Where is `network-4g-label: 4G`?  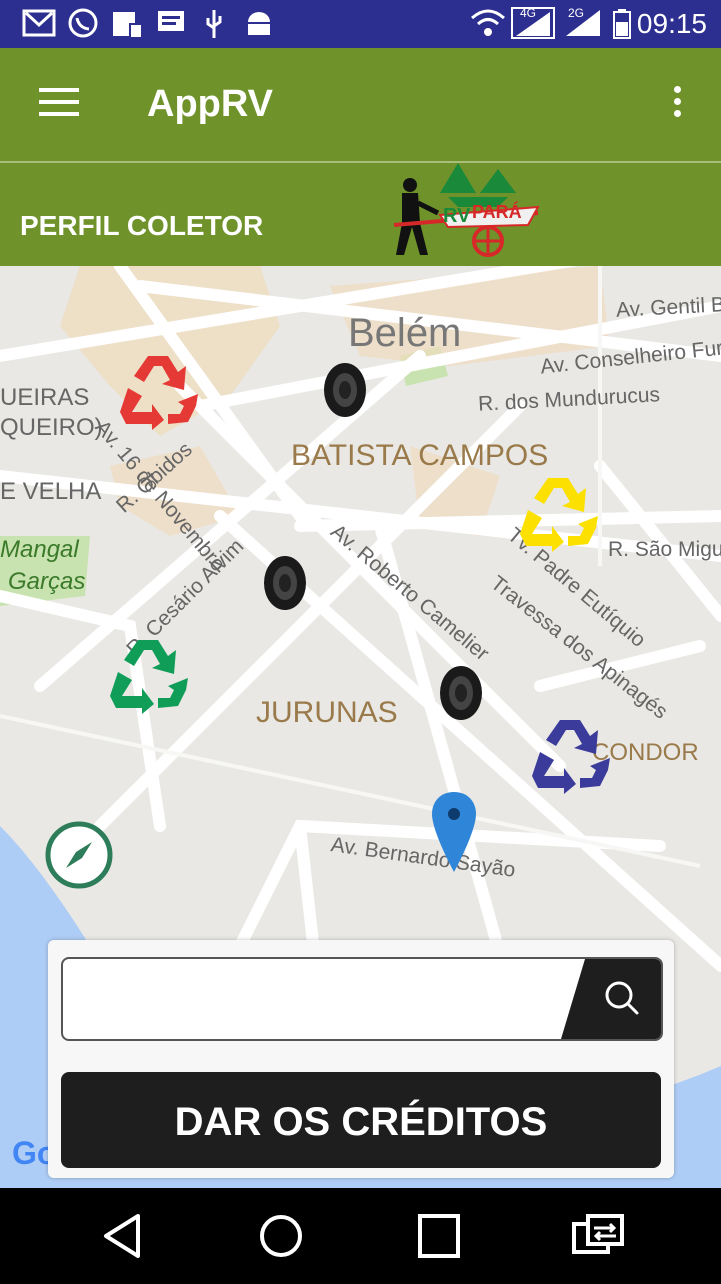 network-4g-label: 4G is located at coordinates (528, 13).